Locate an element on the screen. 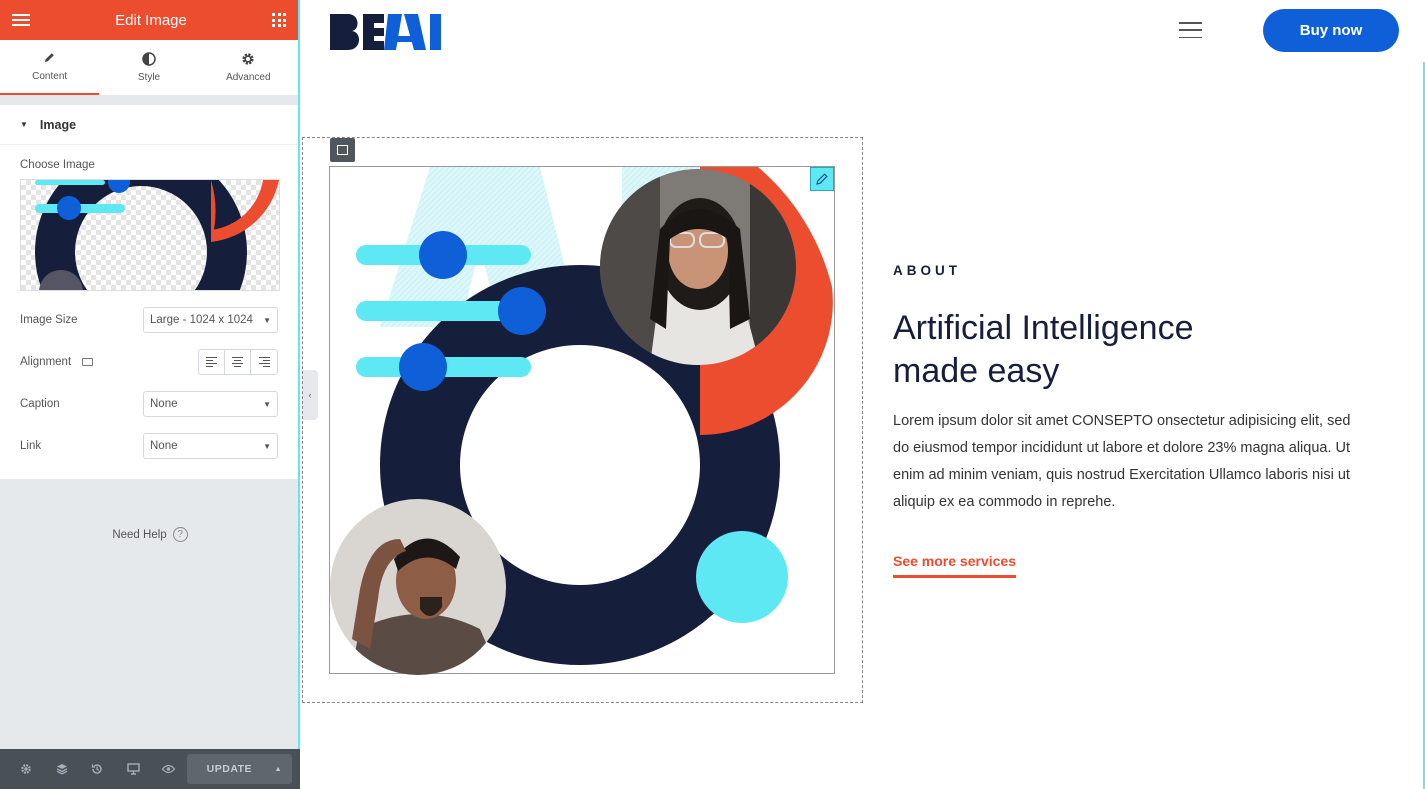  panel-tabs: Content Style Advanced is located at coordinates (149, 67).